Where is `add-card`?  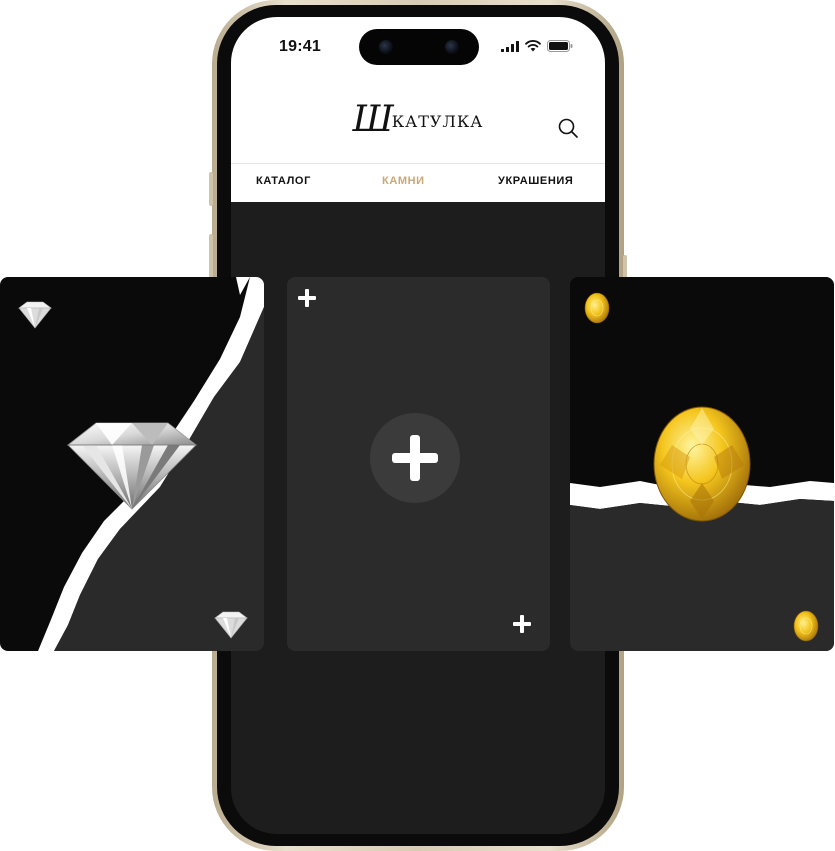
add-card is located at coordinates (418, 464).